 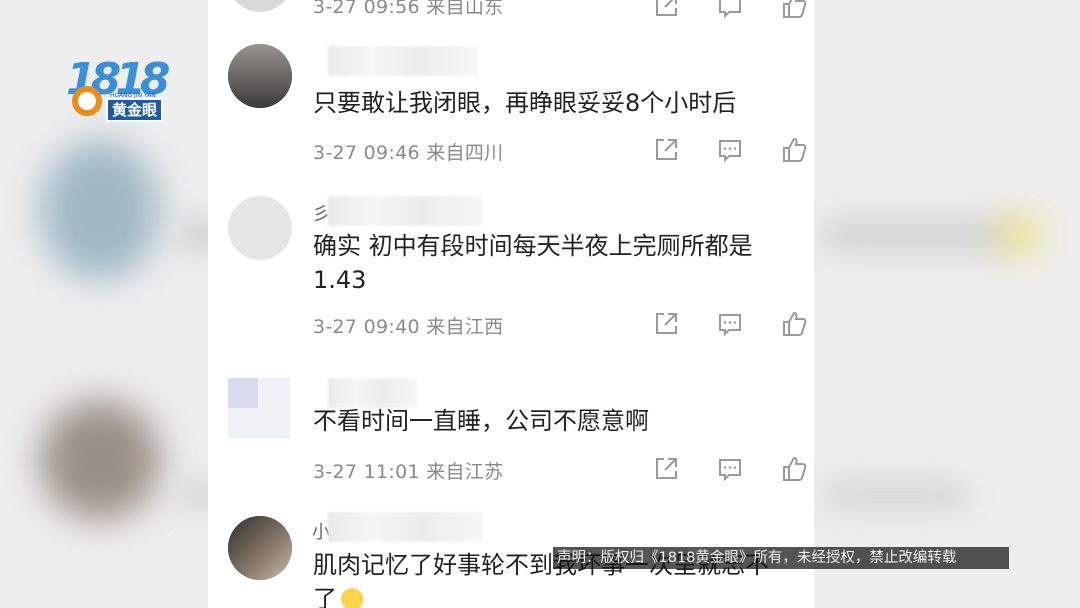 What do you see at coordinates (1020, 235) in the screenshot?
I see `blurred-emoji-bg` at bounding box center [1020, 235].